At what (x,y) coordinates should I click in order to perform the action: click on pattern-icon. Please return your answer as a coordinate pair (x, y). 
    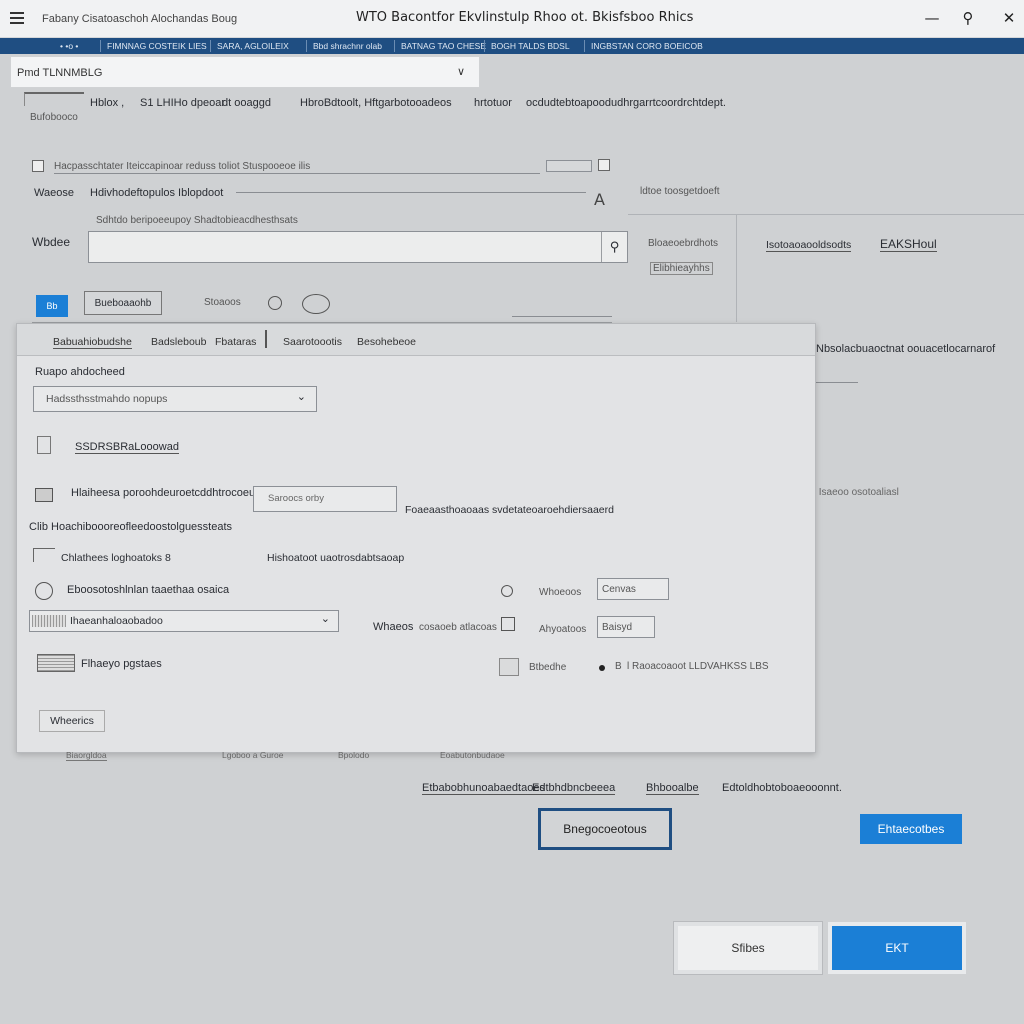
    Looking at the image, I should click on (49, 621).